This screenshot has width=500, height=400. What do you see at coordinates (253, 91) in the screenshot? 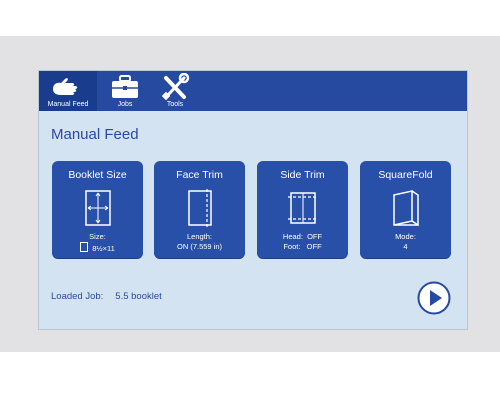
I see `top-nav-bar: Manual Feed Jobs Tools` at bounding box center [253, 91].